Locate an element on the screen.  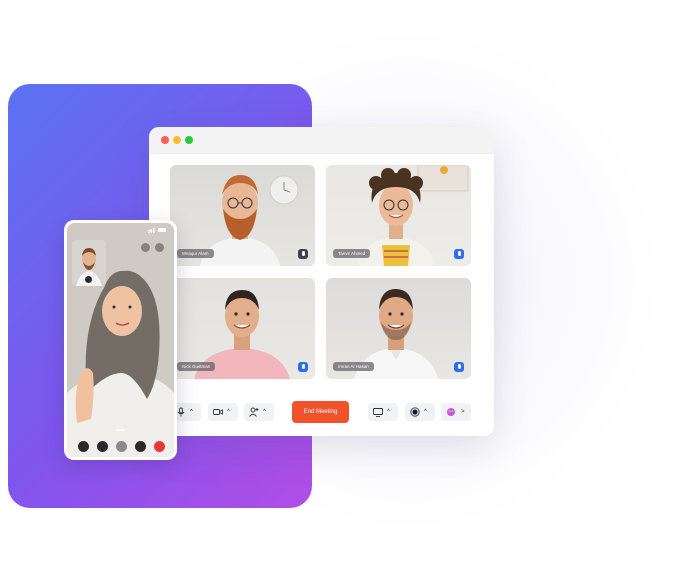
video-tile: Nick Gustman is located at coordinates (242, 328).